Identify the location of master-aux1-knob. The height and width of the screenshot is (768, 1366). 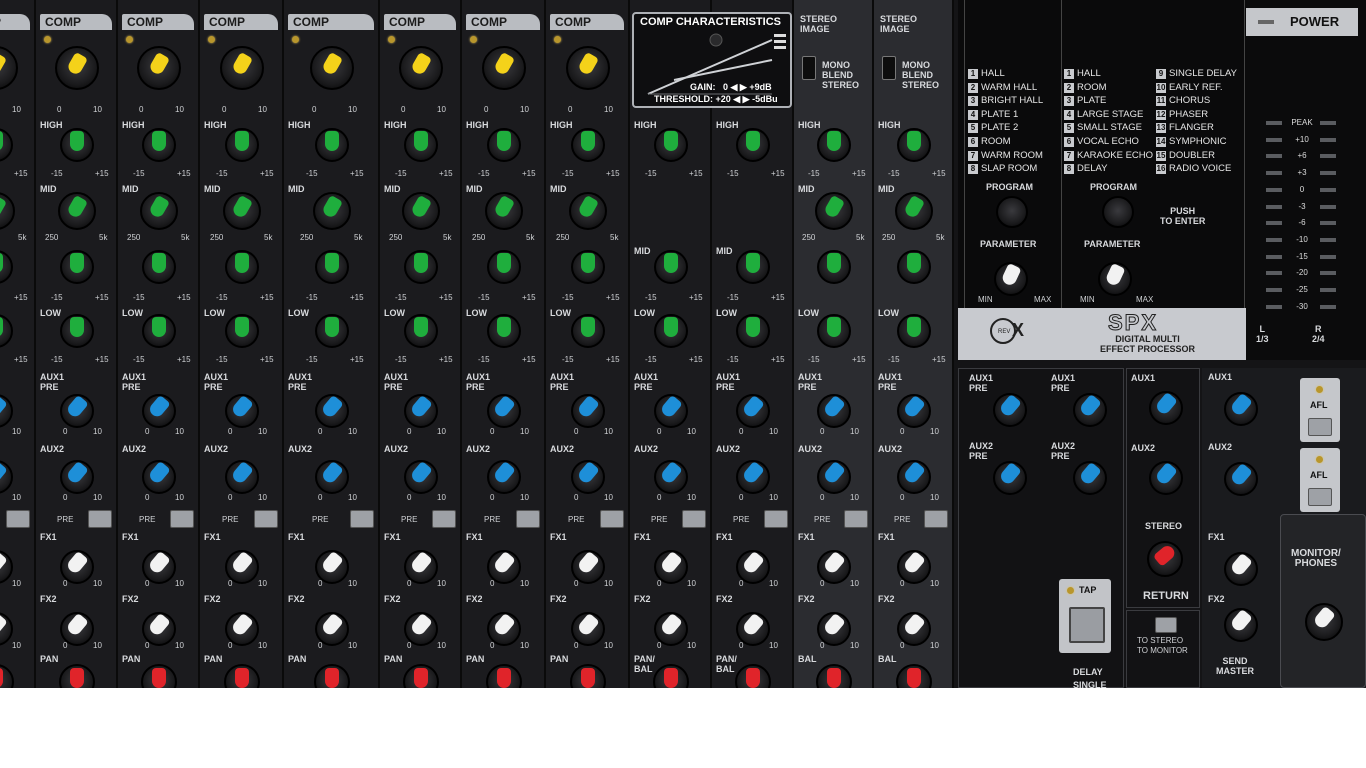
(1241, 409).